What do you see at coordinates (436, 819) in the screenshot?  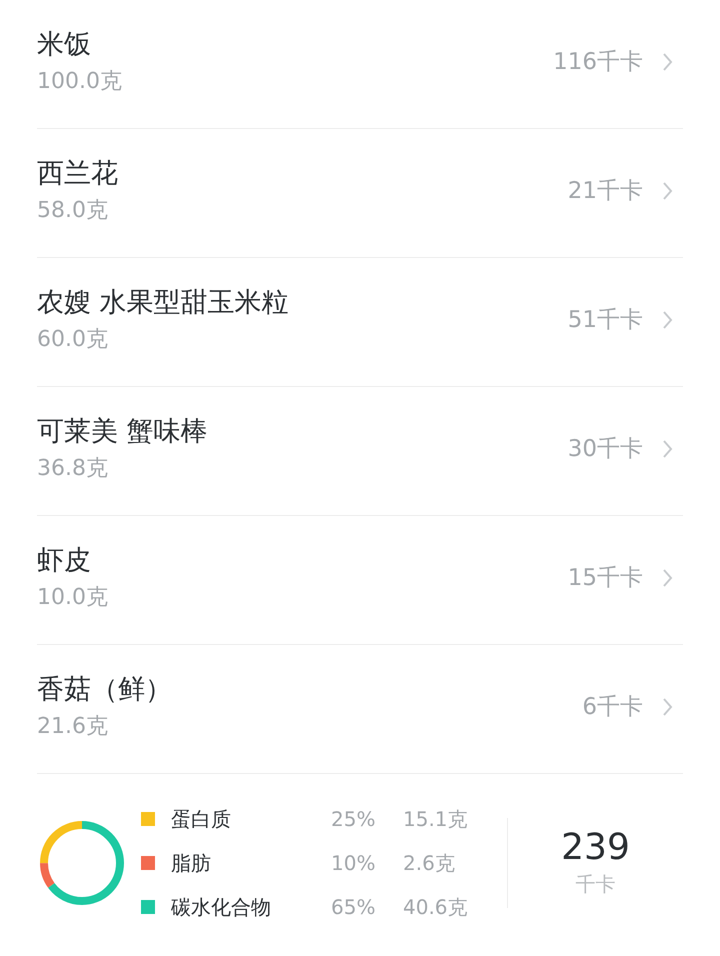 I see `nutrient-amount: 15.1克` at bounding box center [436, 819].